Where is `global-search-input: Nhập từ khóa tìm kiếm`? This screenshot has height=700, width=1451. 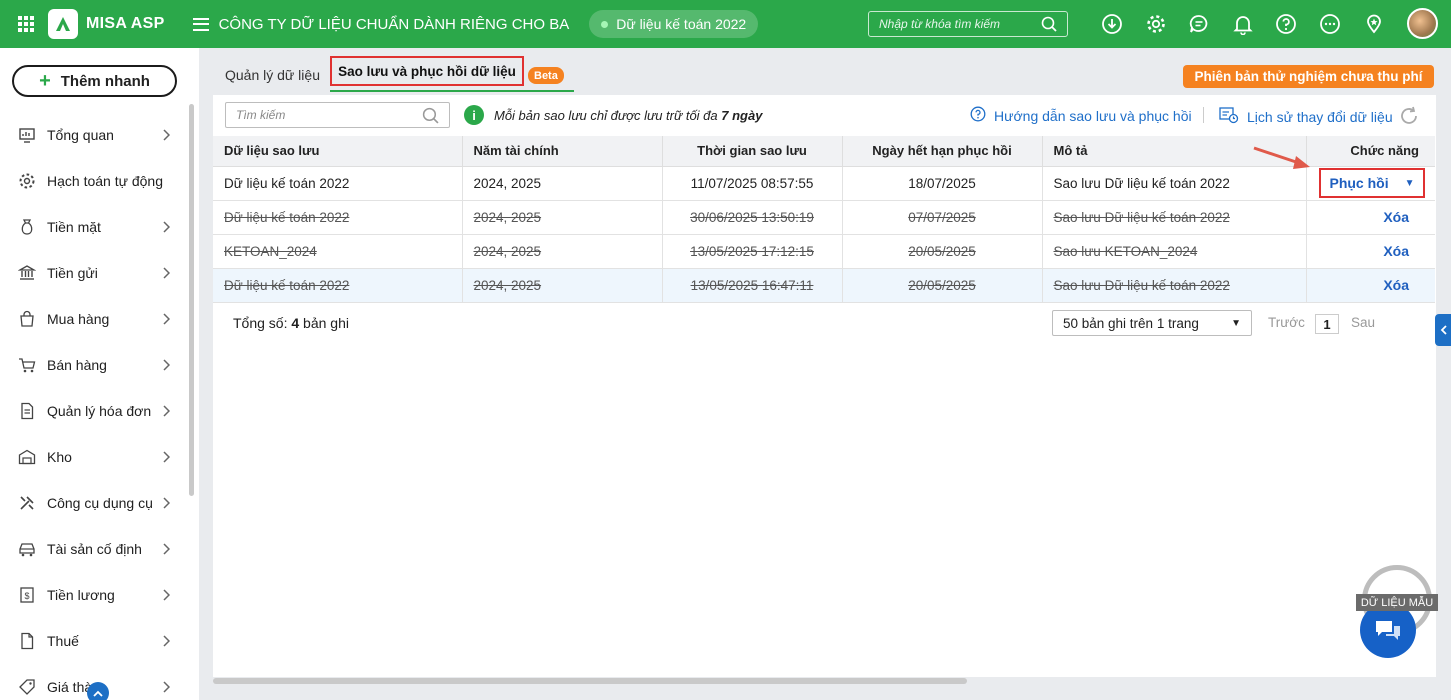
global-search-input: Nhập từ khóa tìm kiếm is located at coordinates (968, 24).